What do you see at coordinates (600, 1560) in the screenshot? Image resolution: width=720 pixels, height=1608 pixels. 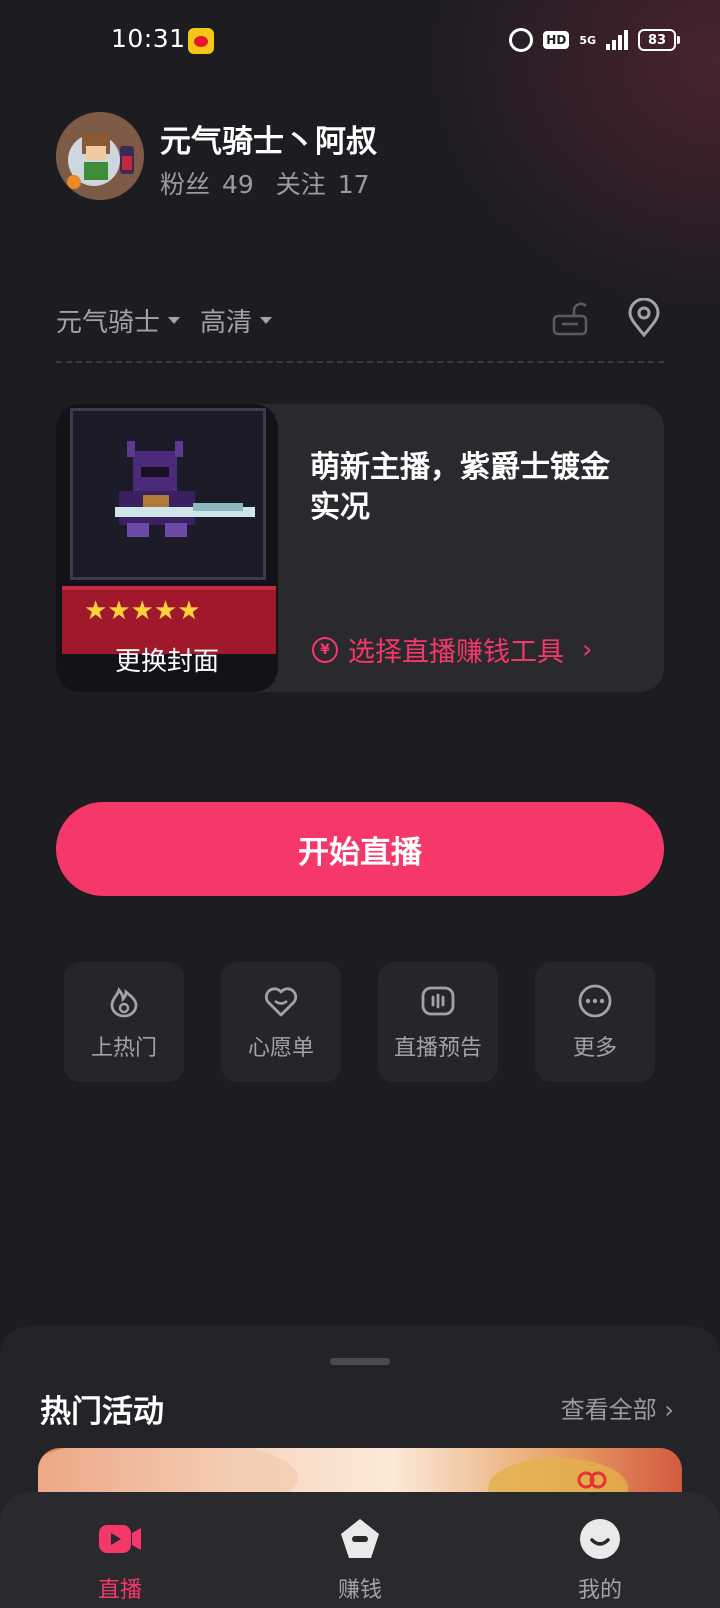 I see `nav-profile: 我的` at bounding box center [600, 1560].